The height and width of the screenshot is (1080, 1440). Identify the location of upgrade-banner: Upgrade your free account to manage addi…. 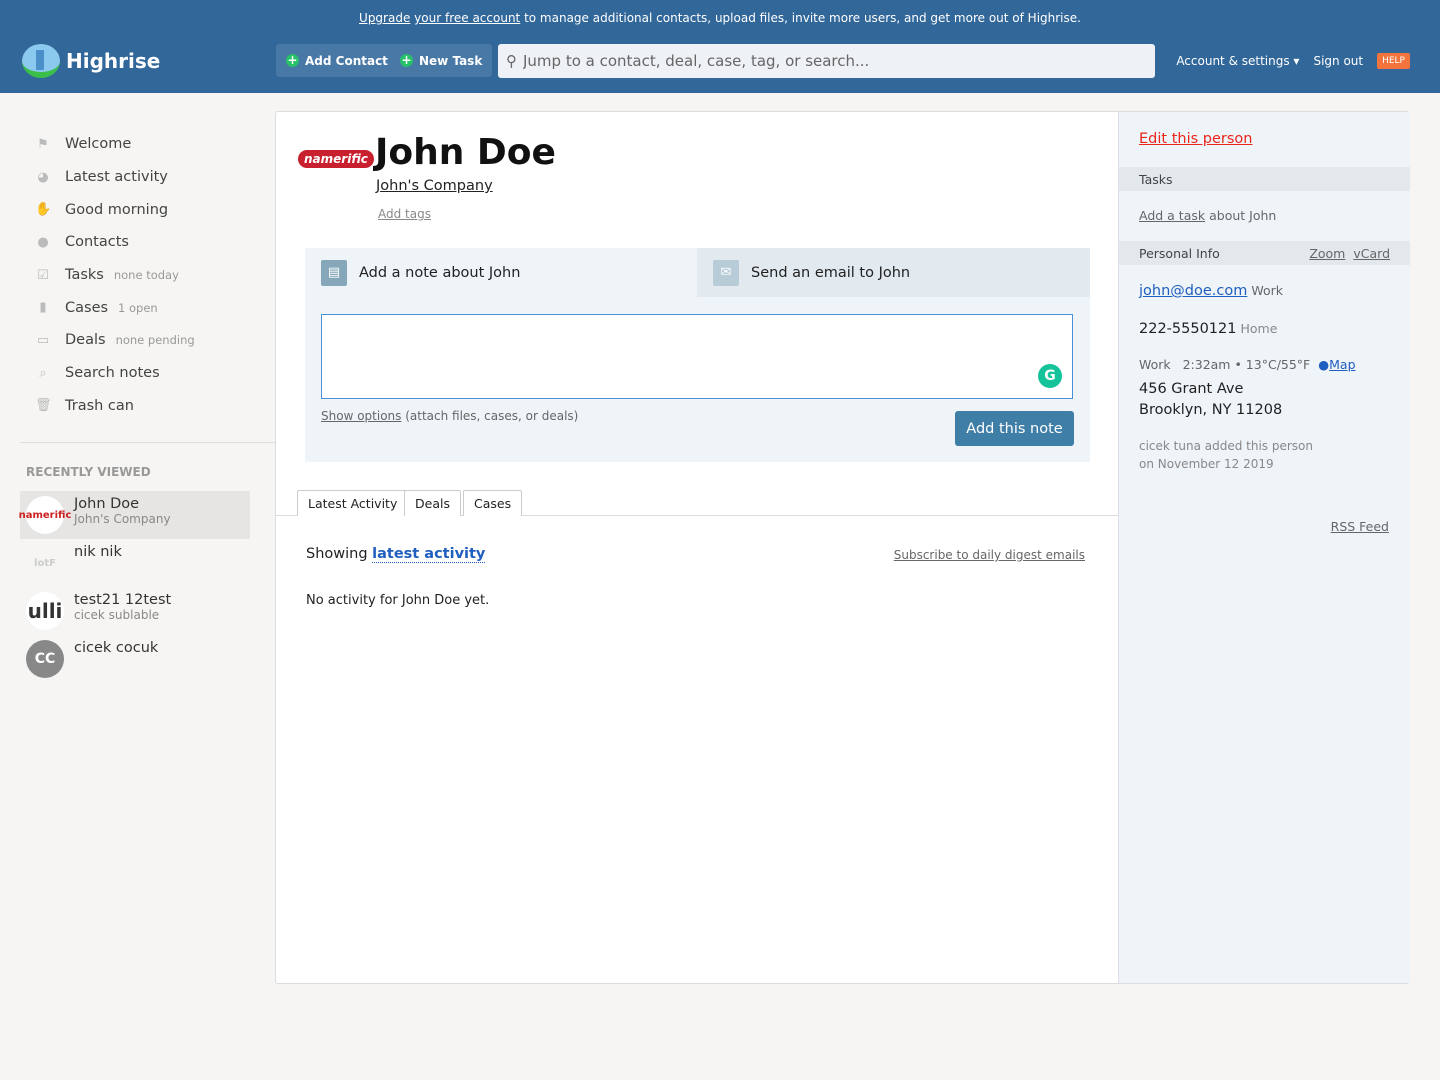
(720, 18).